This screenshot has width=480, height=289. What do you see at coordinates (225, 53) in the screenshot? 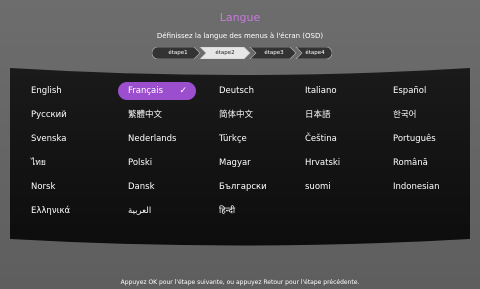
I see `step-2-label: étape2` at bounding box center [225, 53].